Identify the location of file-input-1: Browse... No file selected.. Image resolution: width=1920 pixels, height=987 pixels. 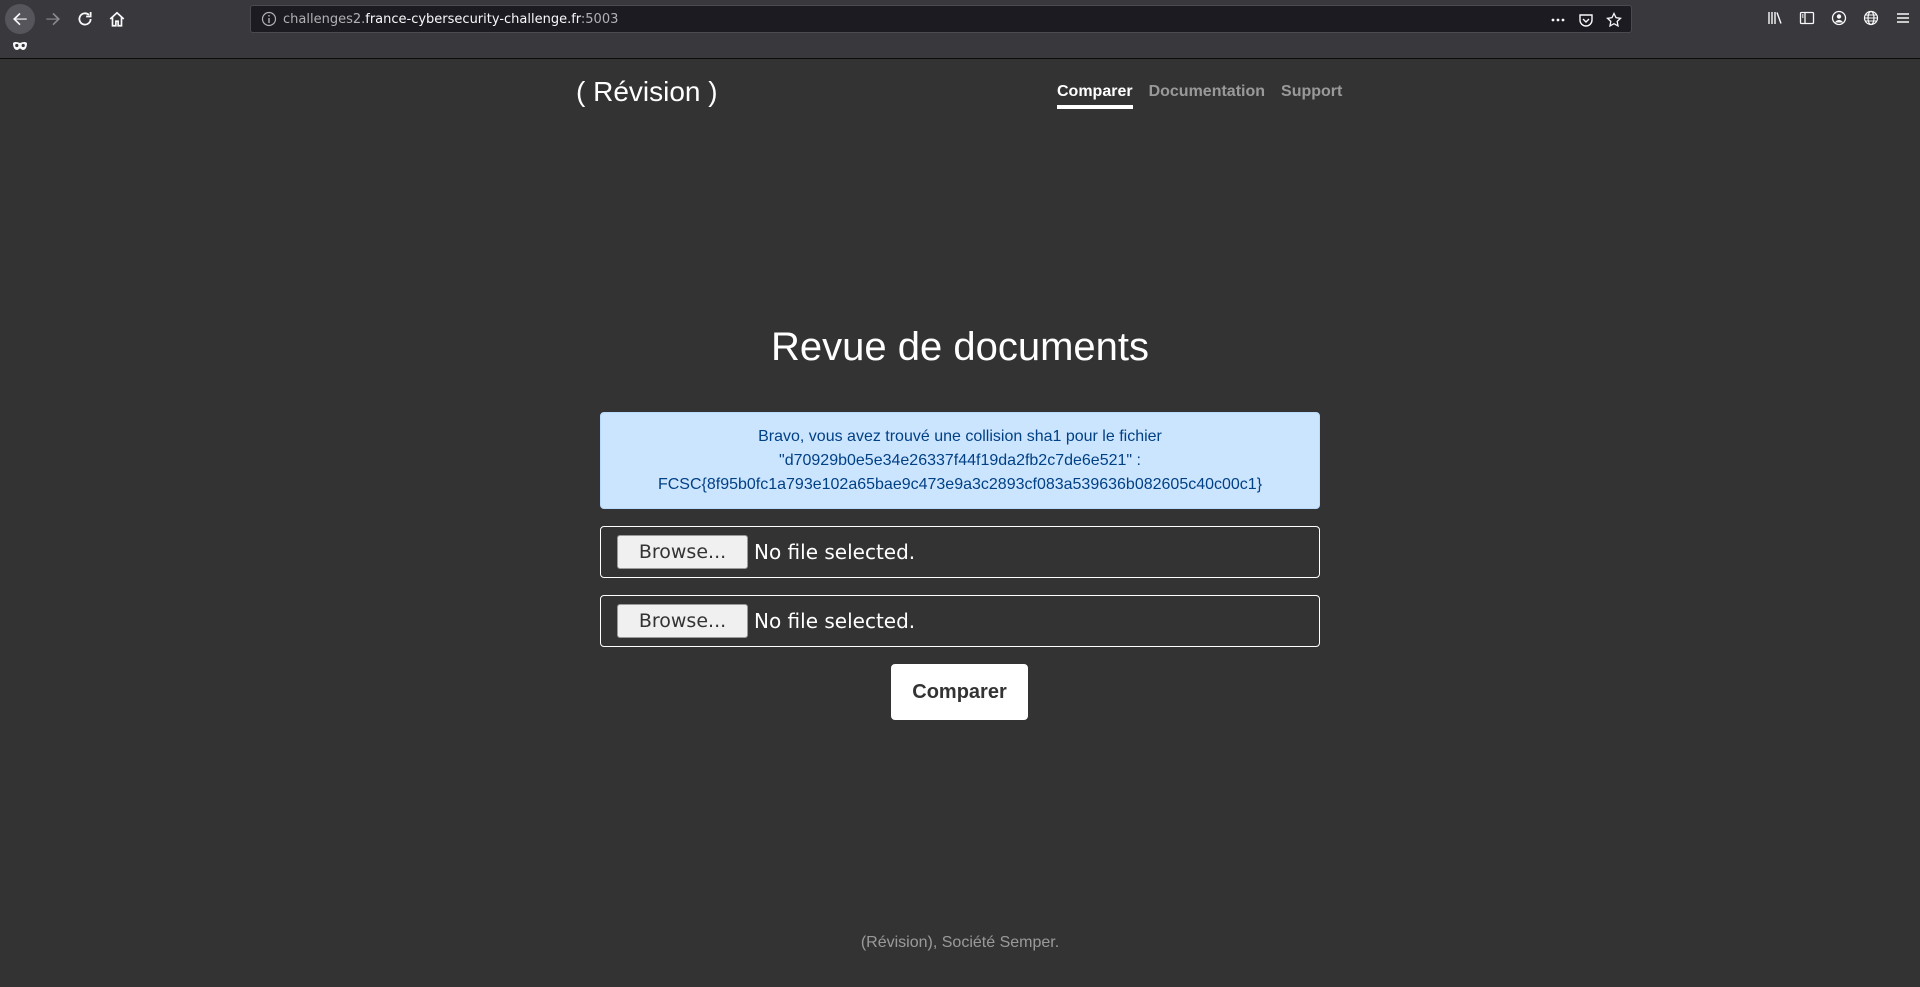
(960, 552).